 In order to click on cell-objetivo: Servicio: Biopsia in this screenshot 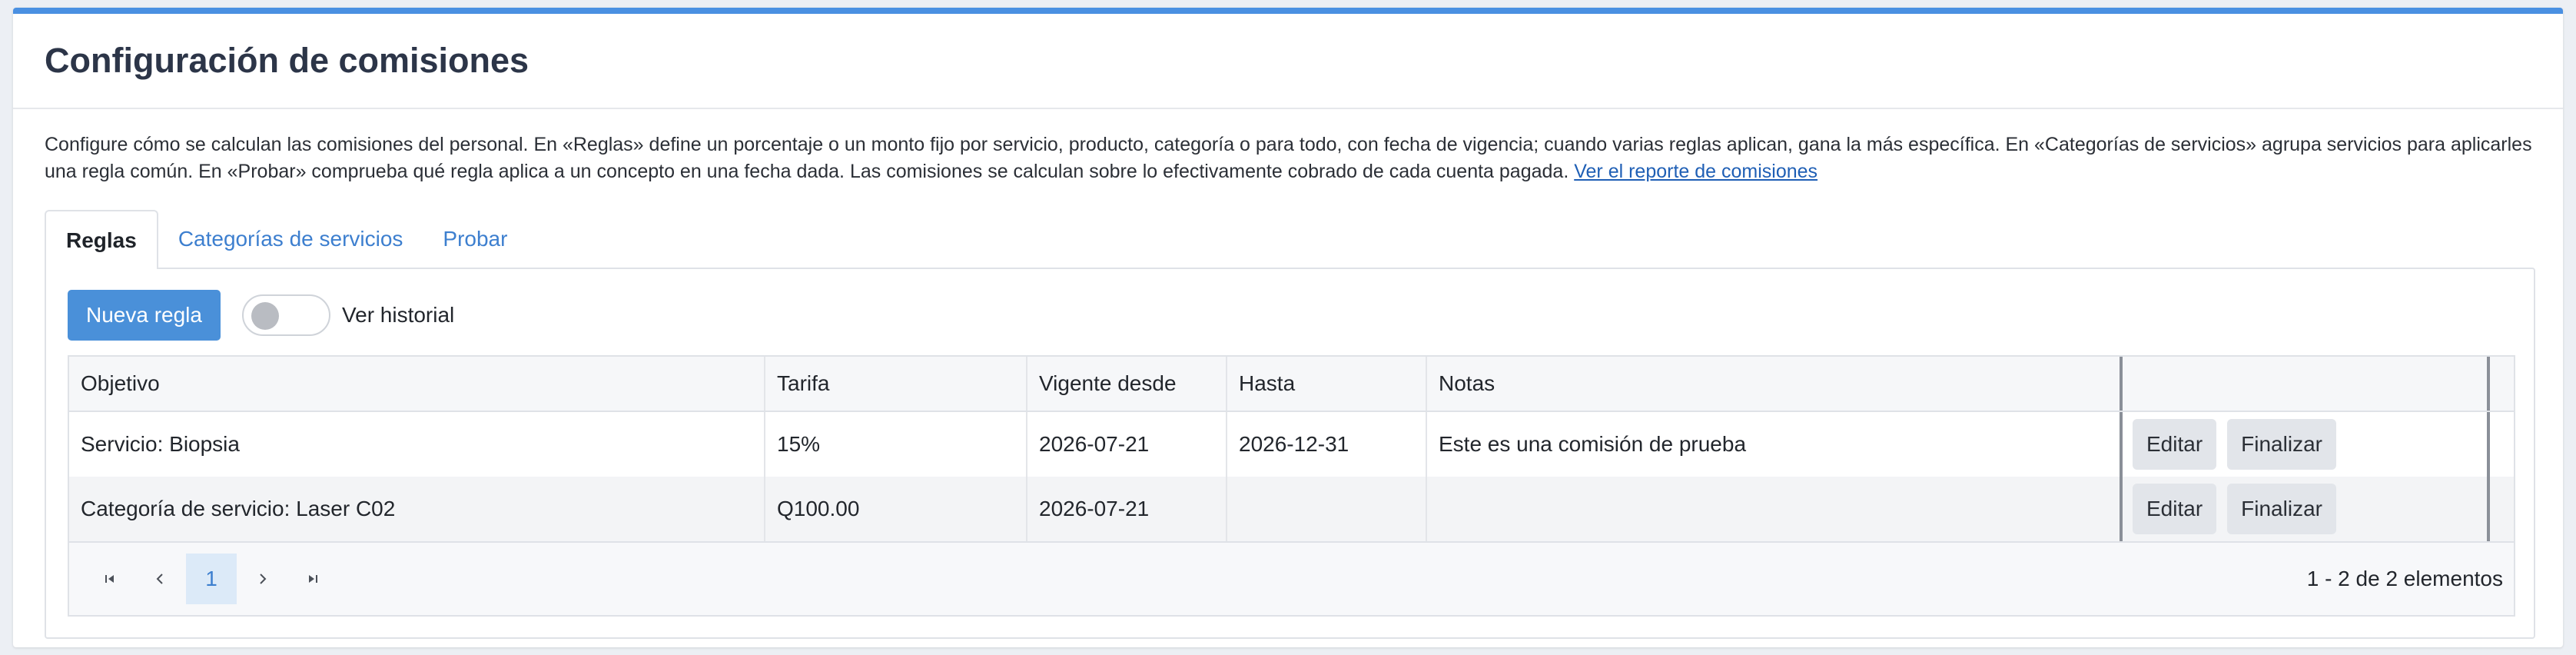, I will do `click(417, 444)`.